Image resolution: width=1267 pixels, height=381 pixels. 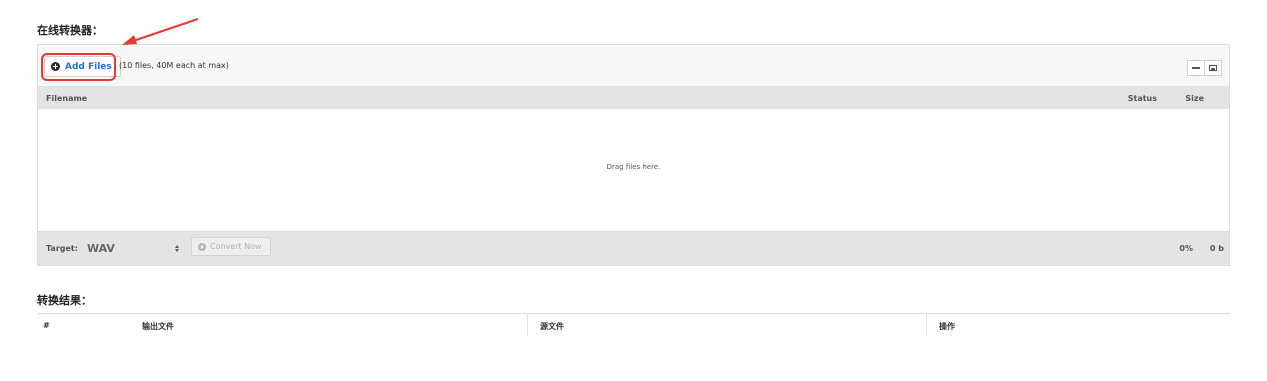 I want to click on size-column-header: Size, so click(x=1194, y=98).